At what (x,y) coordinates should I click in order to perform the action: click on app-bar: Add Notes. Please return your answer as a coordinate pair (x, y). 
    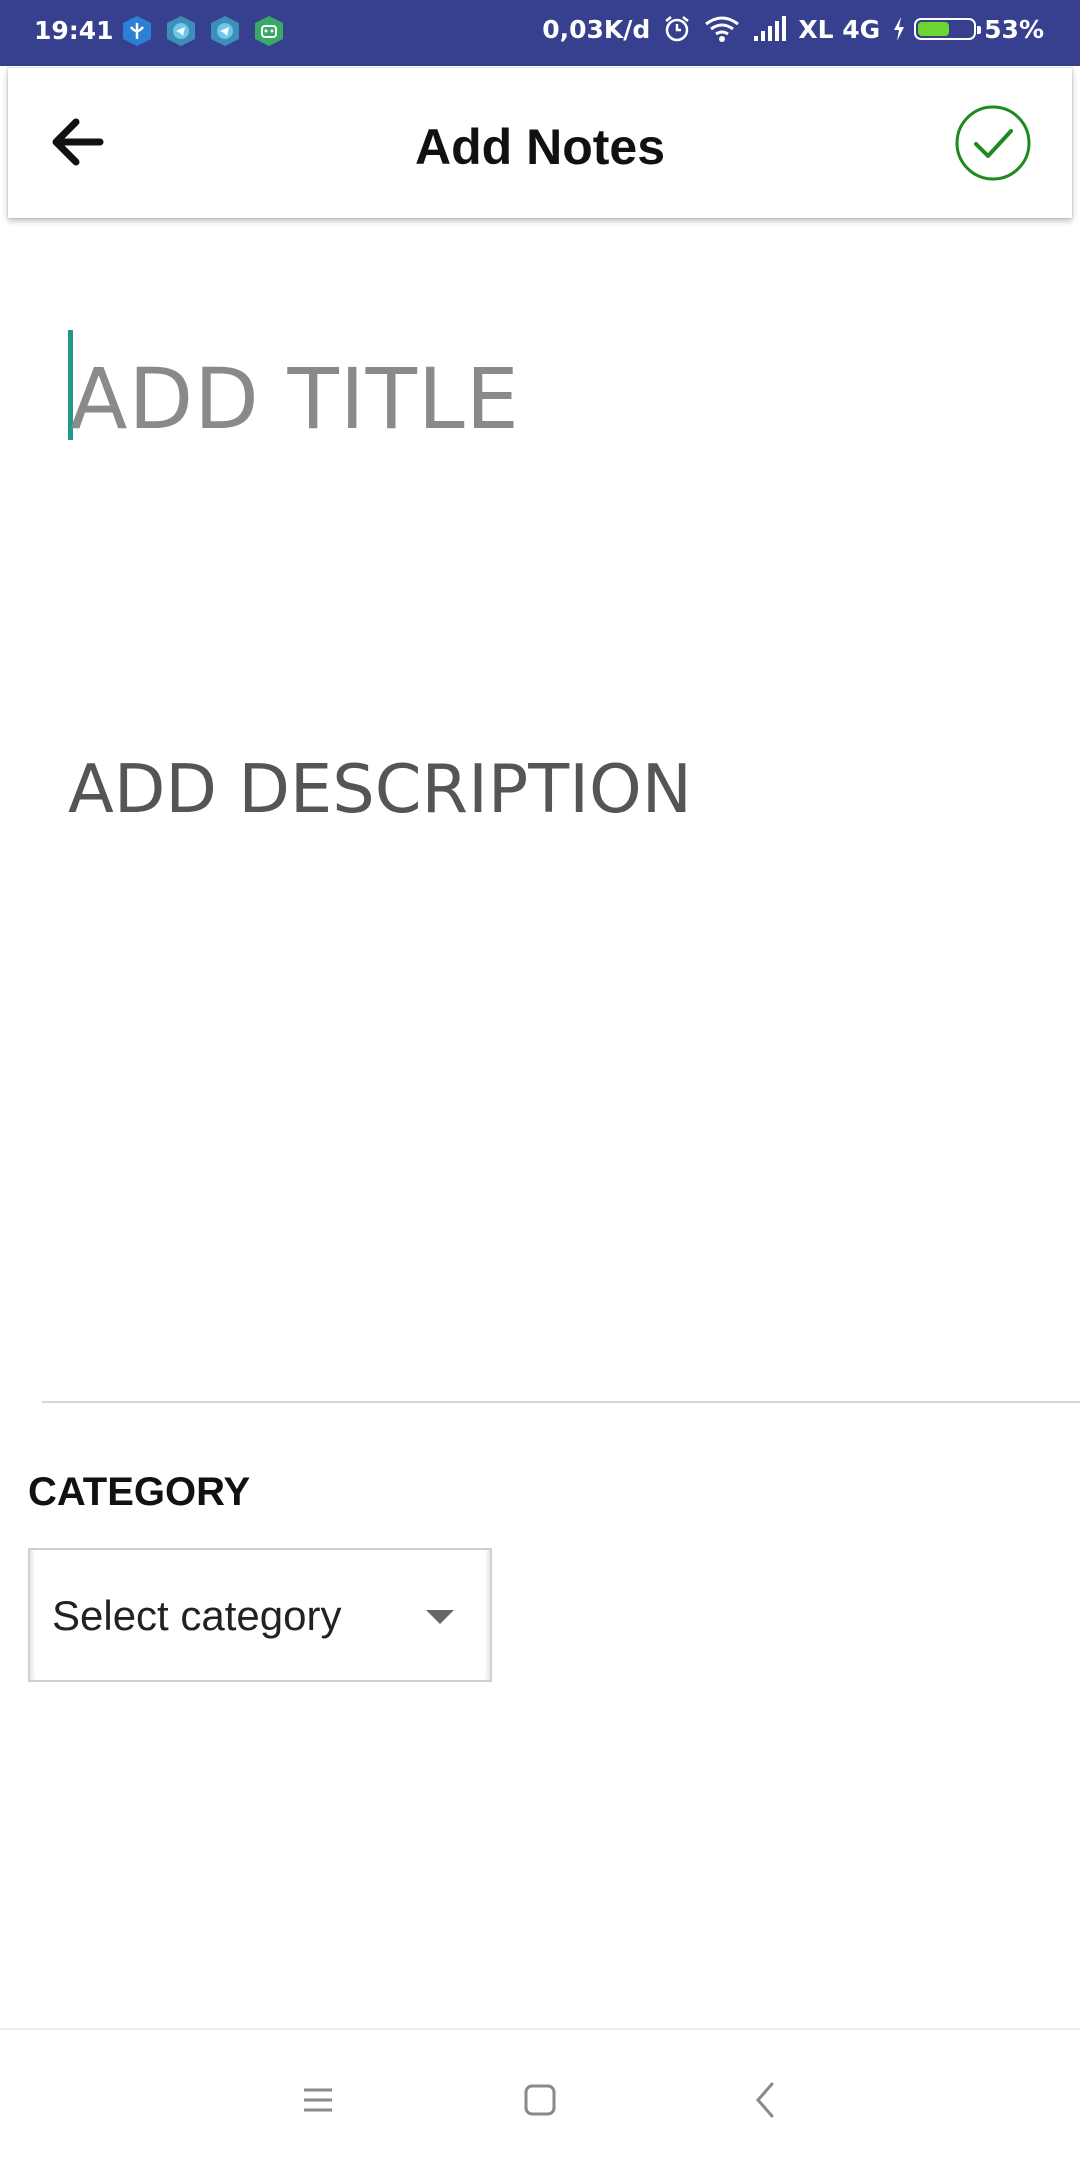
    Looking at the image, I should click on (540, 143).